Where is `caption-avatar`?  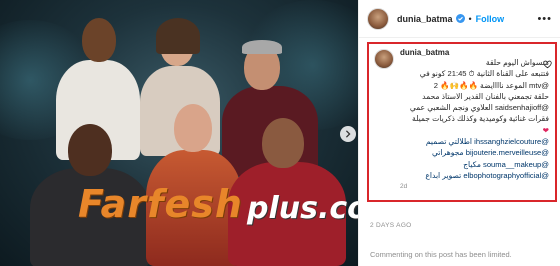
caption-avatar is located at coordinates (384, 59).